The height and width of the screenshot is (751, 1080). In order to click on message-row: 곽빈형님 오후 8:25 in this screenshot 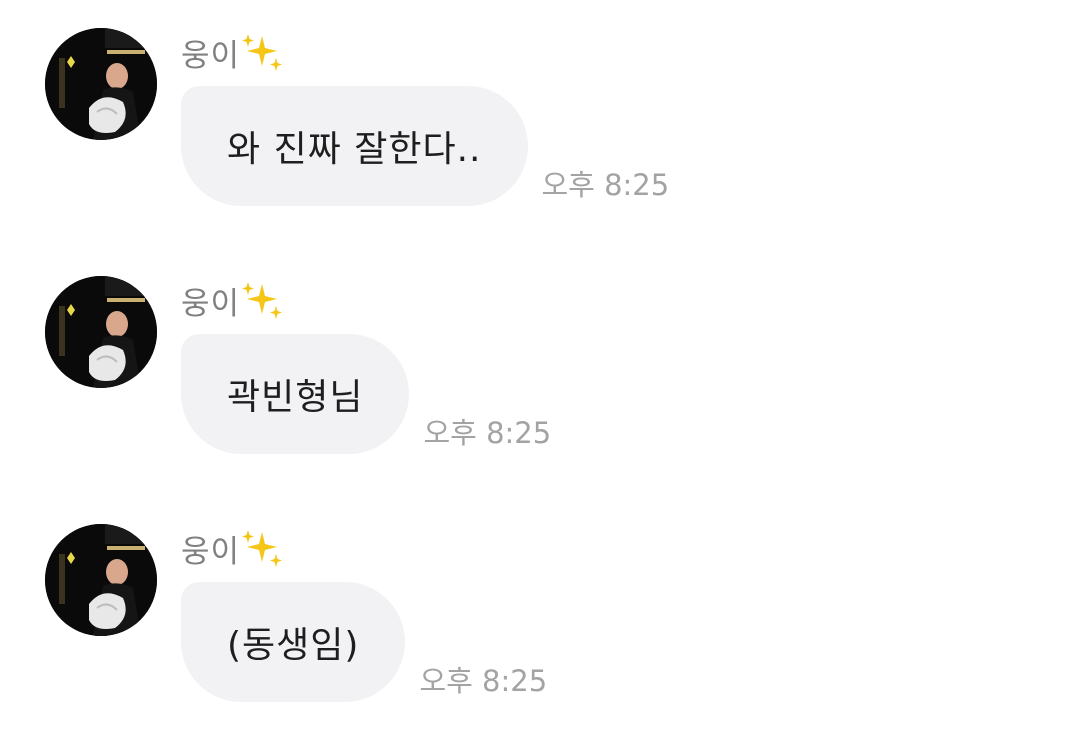, I will do `click(366, 394)`.